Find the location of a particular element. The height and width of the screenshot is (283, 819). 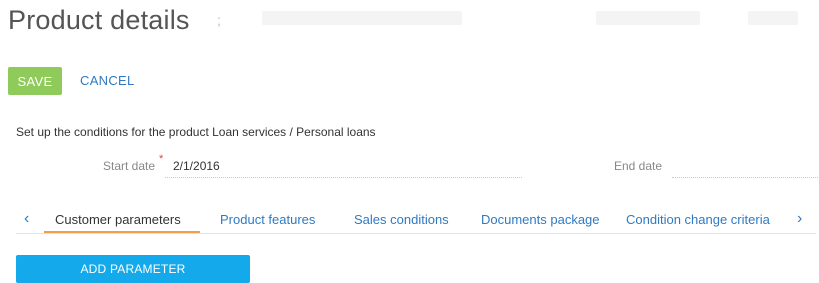

tab-sales-conditions: Sales conditions is located at coordinates (401, 219).